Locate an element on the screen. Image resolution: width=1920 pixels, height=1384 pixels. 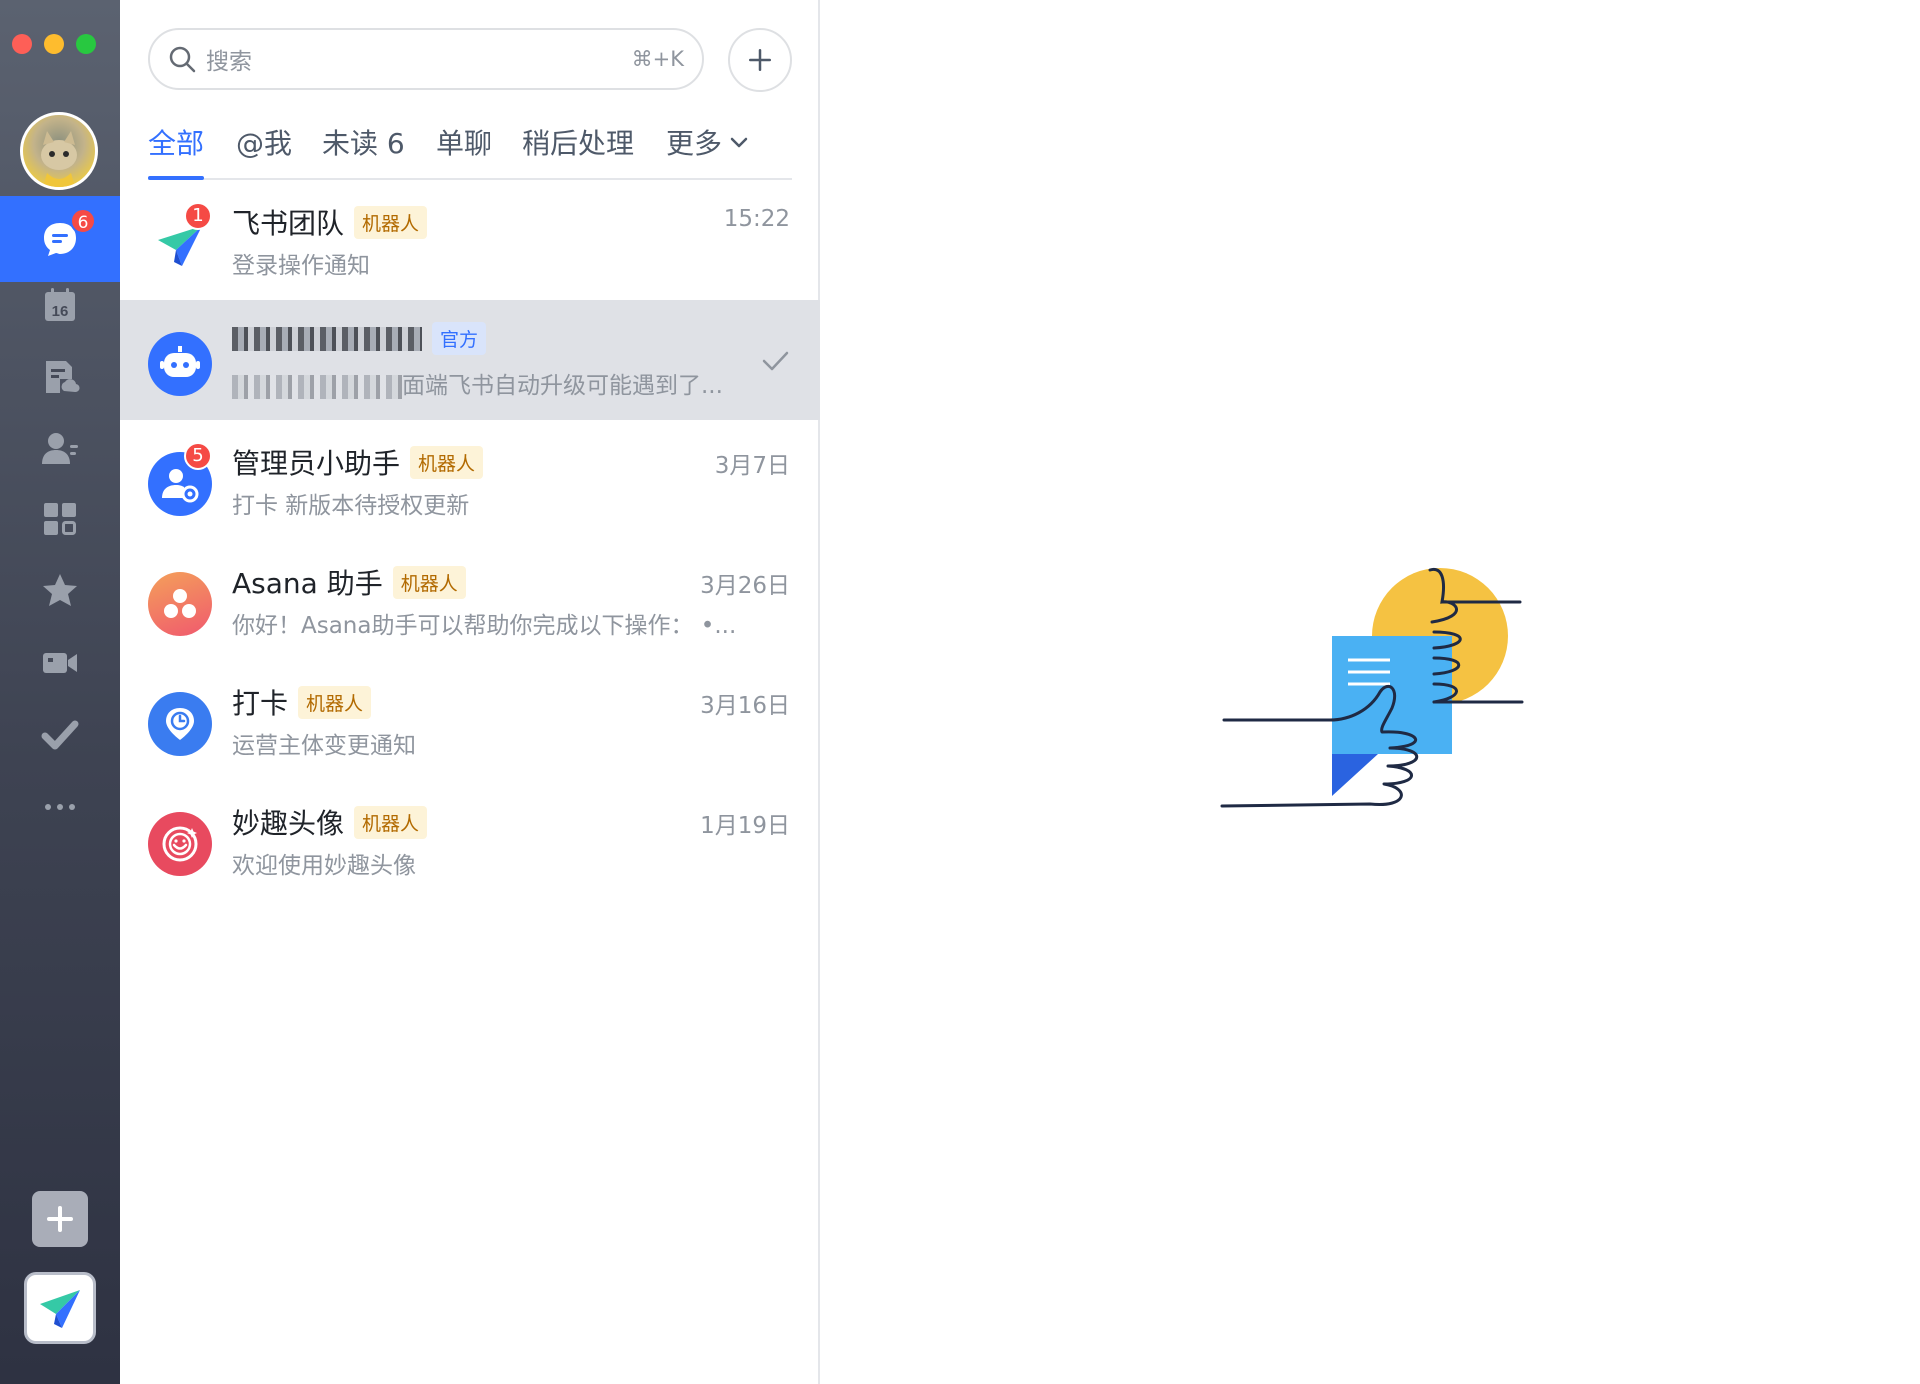
close-window-button is located at coordinates (22, 44).